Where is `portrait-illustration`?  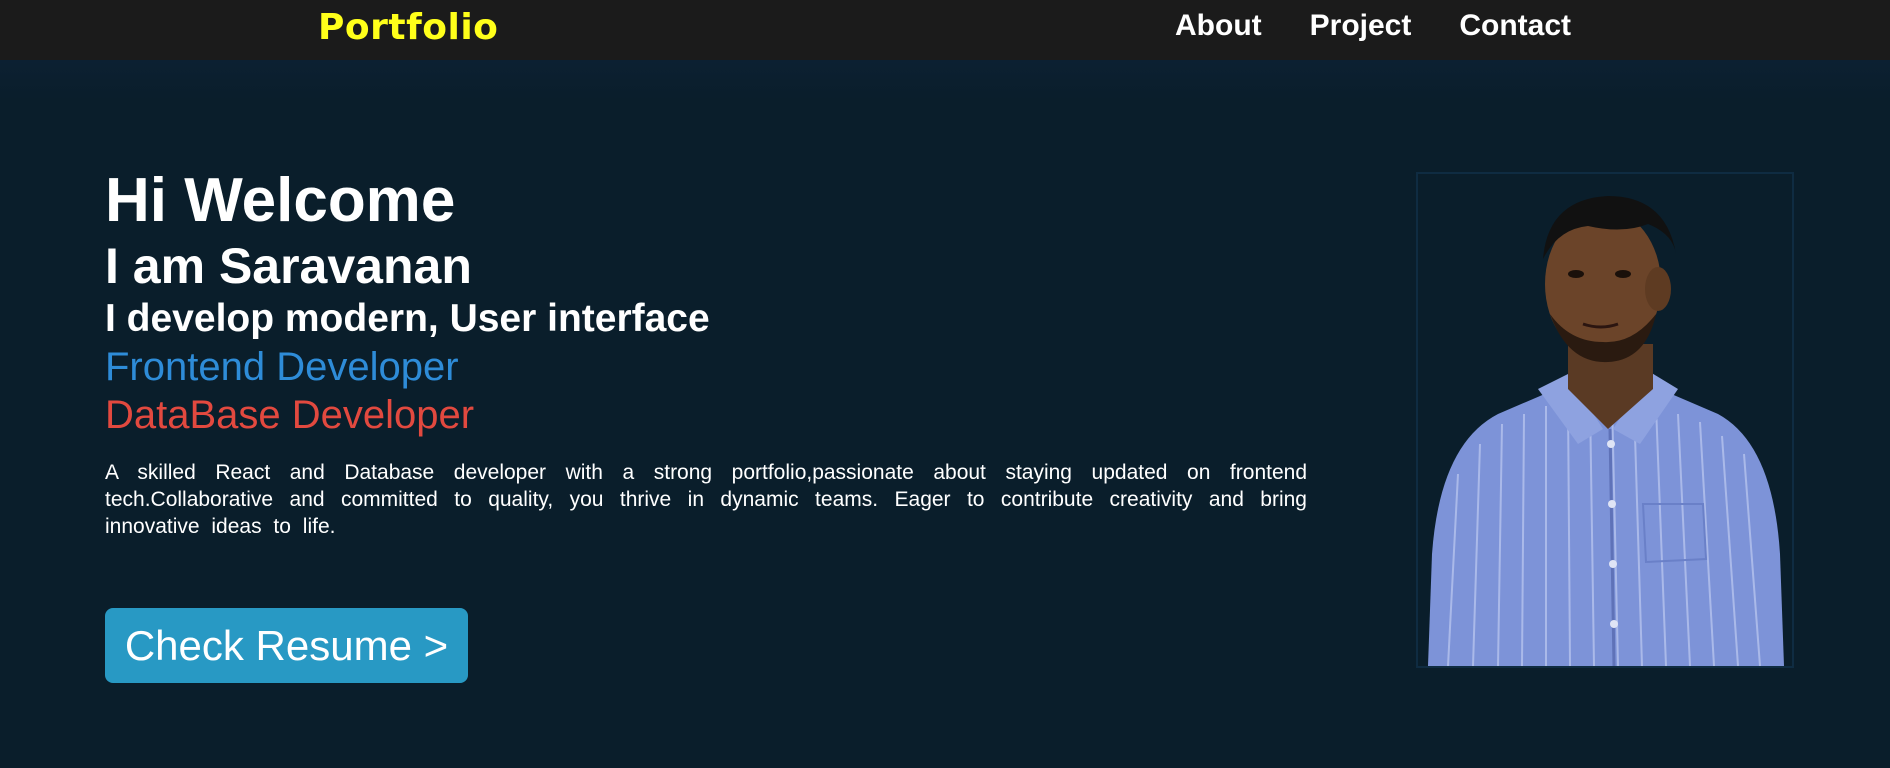
portrait-illustration is located at coordinates (1606, 431).